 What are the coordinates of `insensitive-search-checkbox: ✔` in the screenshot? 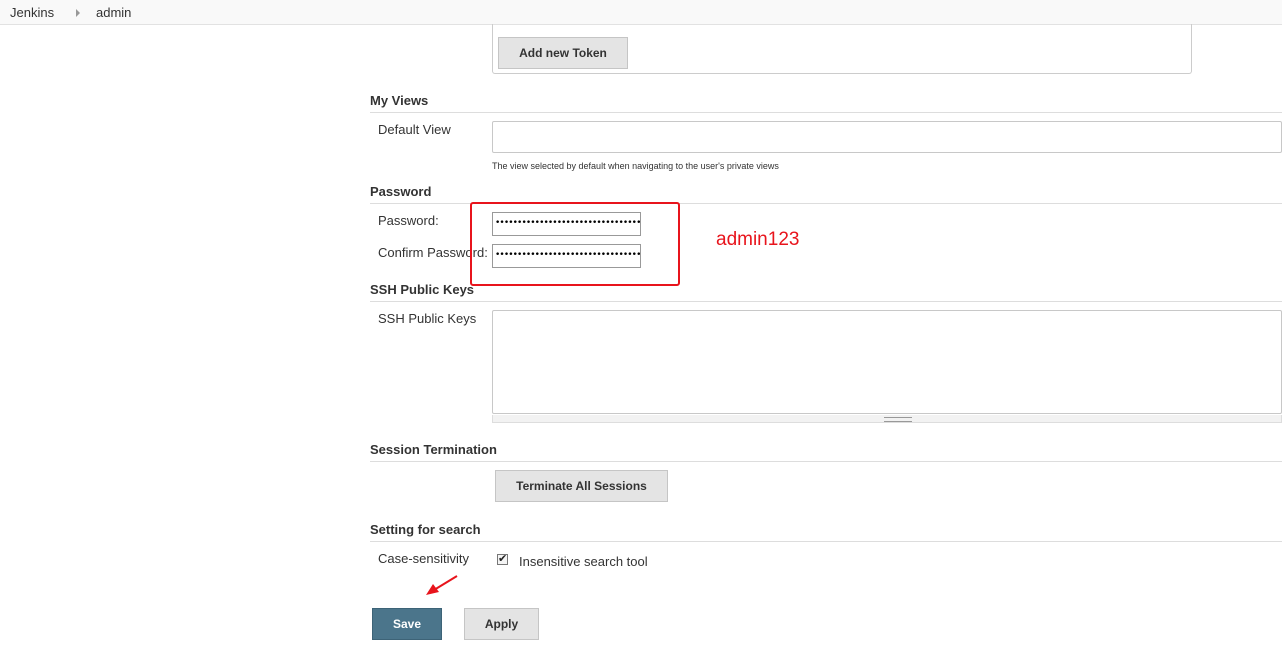 It's located at (502, 559).